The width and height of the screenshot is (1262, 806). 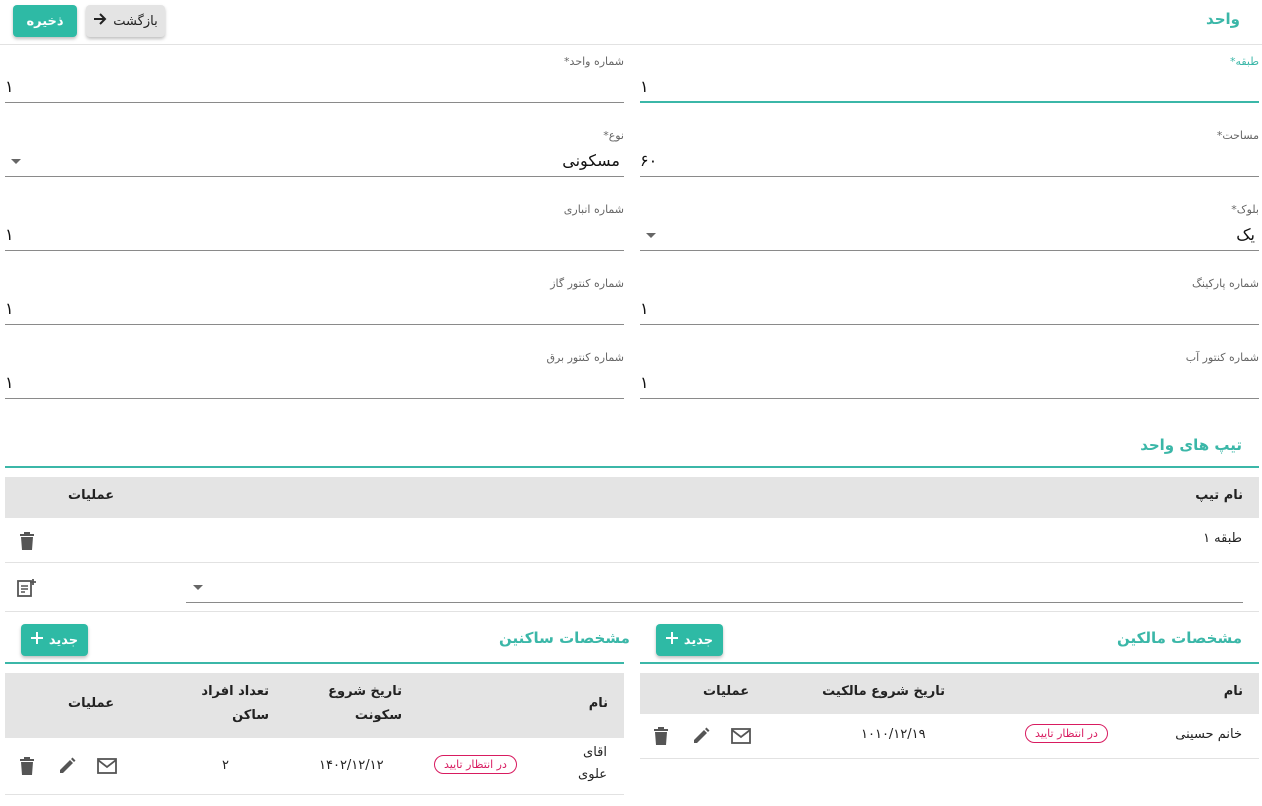 What do you see at coordinates (314, 324) in the screenshot?
I see `gas-meter-underline` at bounding box center [314, 324].